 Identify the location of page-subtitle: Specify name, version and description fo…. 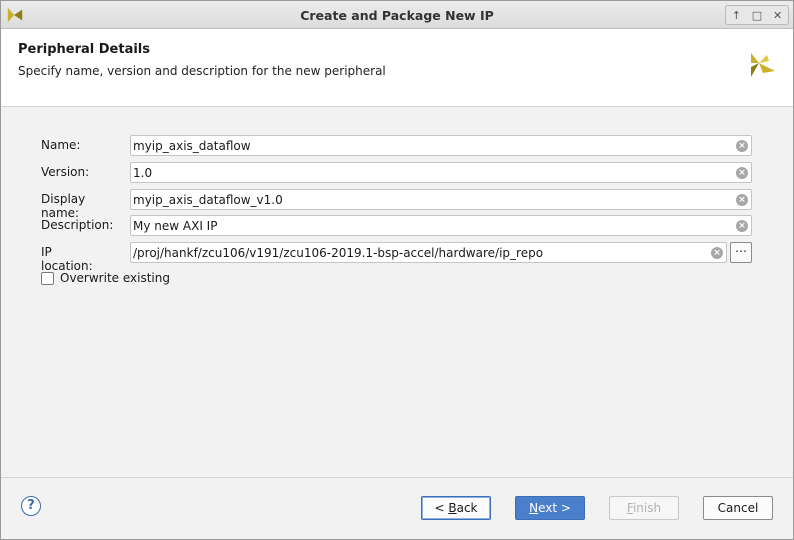
(202, 71).